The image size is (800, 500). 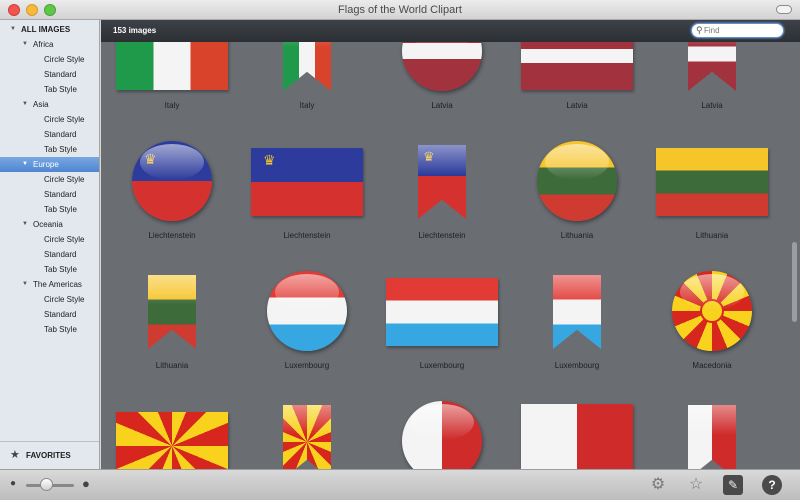 What do you see at coordinates (49, 179) in the screenshot?
I see `sidebar-item-europe-circle: Circle Style` at bounding box center [49, 179].